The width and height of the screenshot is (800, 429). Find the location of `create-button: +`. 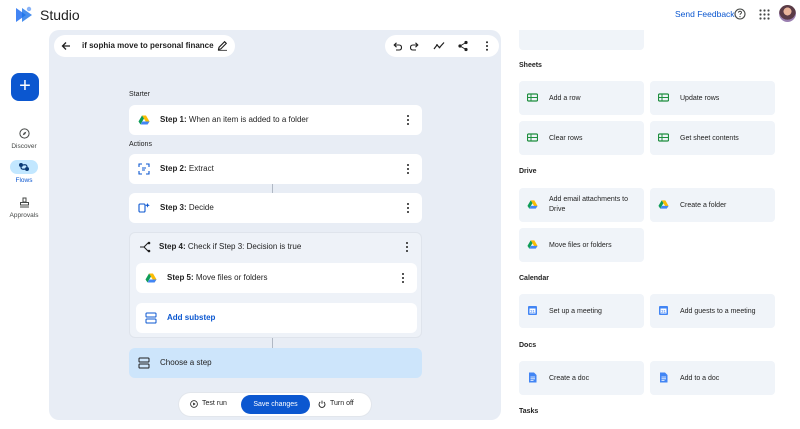

create-button: + is located at coordinates (25, 87).